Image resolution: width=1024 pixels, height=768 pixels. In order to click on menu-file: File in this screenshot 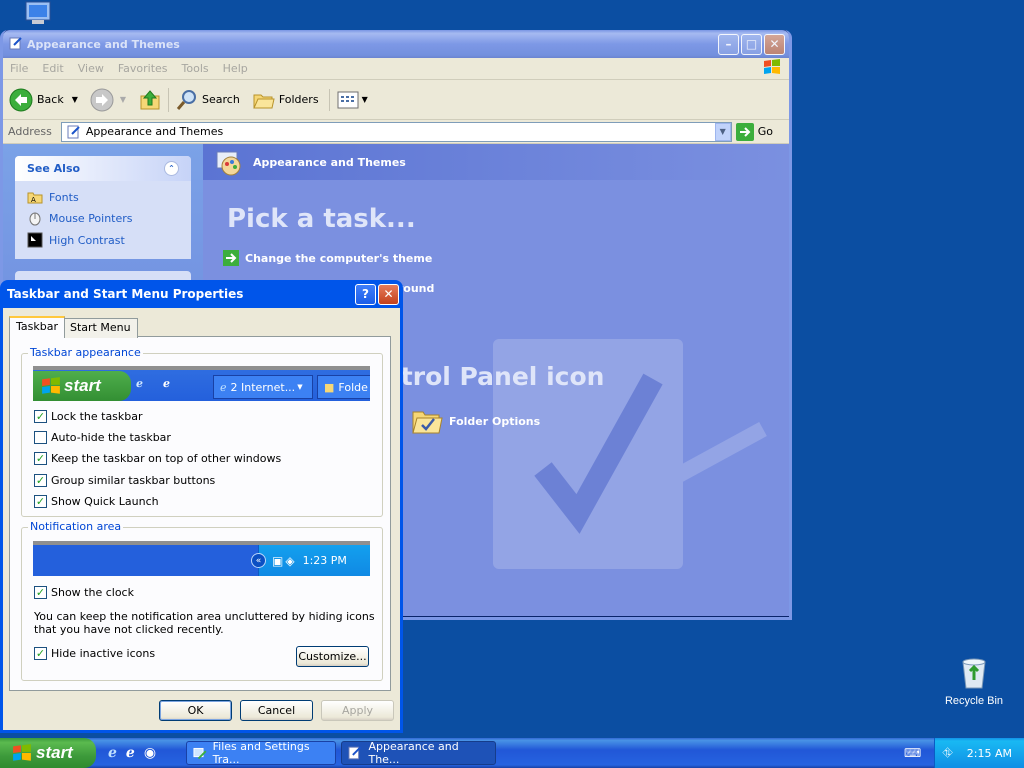, I will do `click(19, 68)`.